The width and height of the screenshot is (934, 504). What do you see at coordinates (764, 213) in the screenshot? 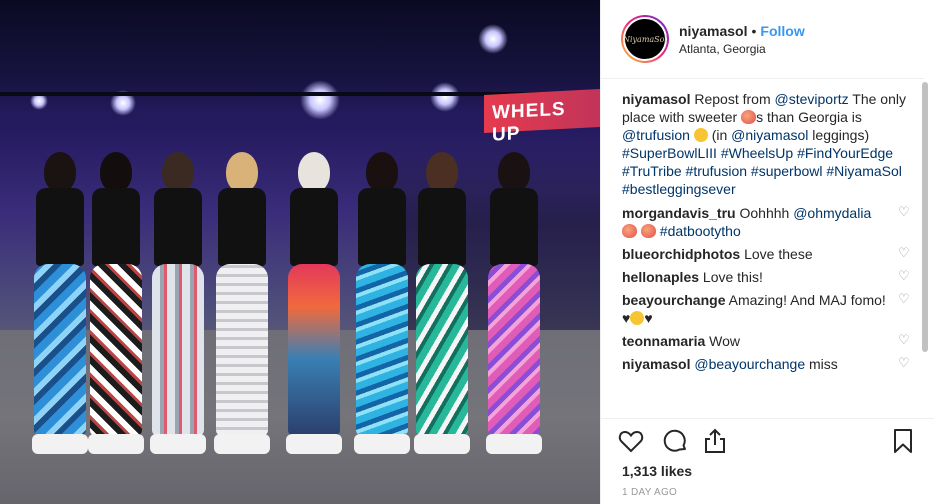
I see `comment-text: Oohhhh` at bounding box center [764, 213].